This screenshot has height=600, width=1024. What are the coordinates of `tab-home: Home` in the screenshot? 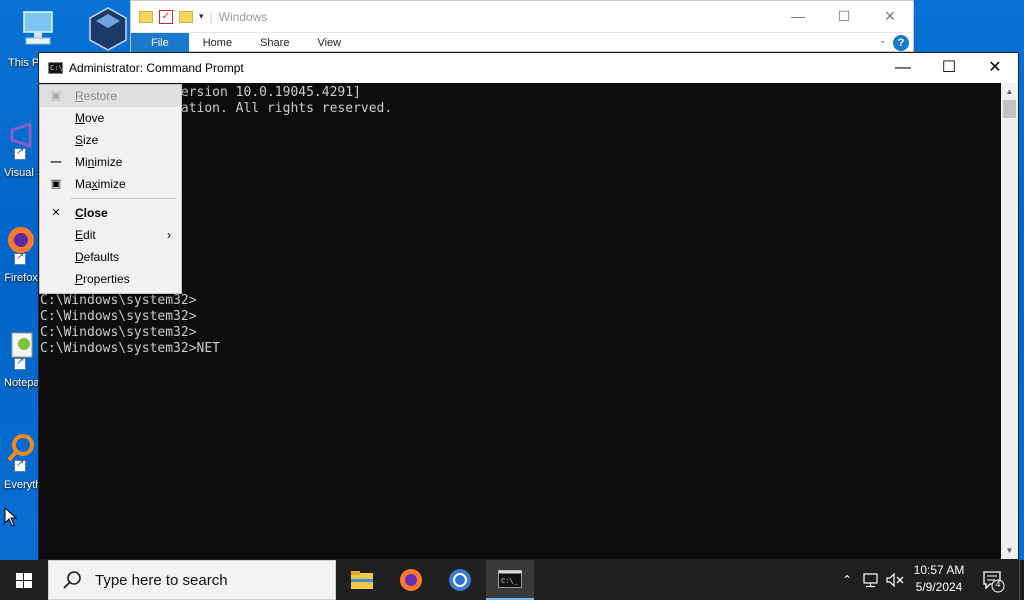 It's located at (217, 43).